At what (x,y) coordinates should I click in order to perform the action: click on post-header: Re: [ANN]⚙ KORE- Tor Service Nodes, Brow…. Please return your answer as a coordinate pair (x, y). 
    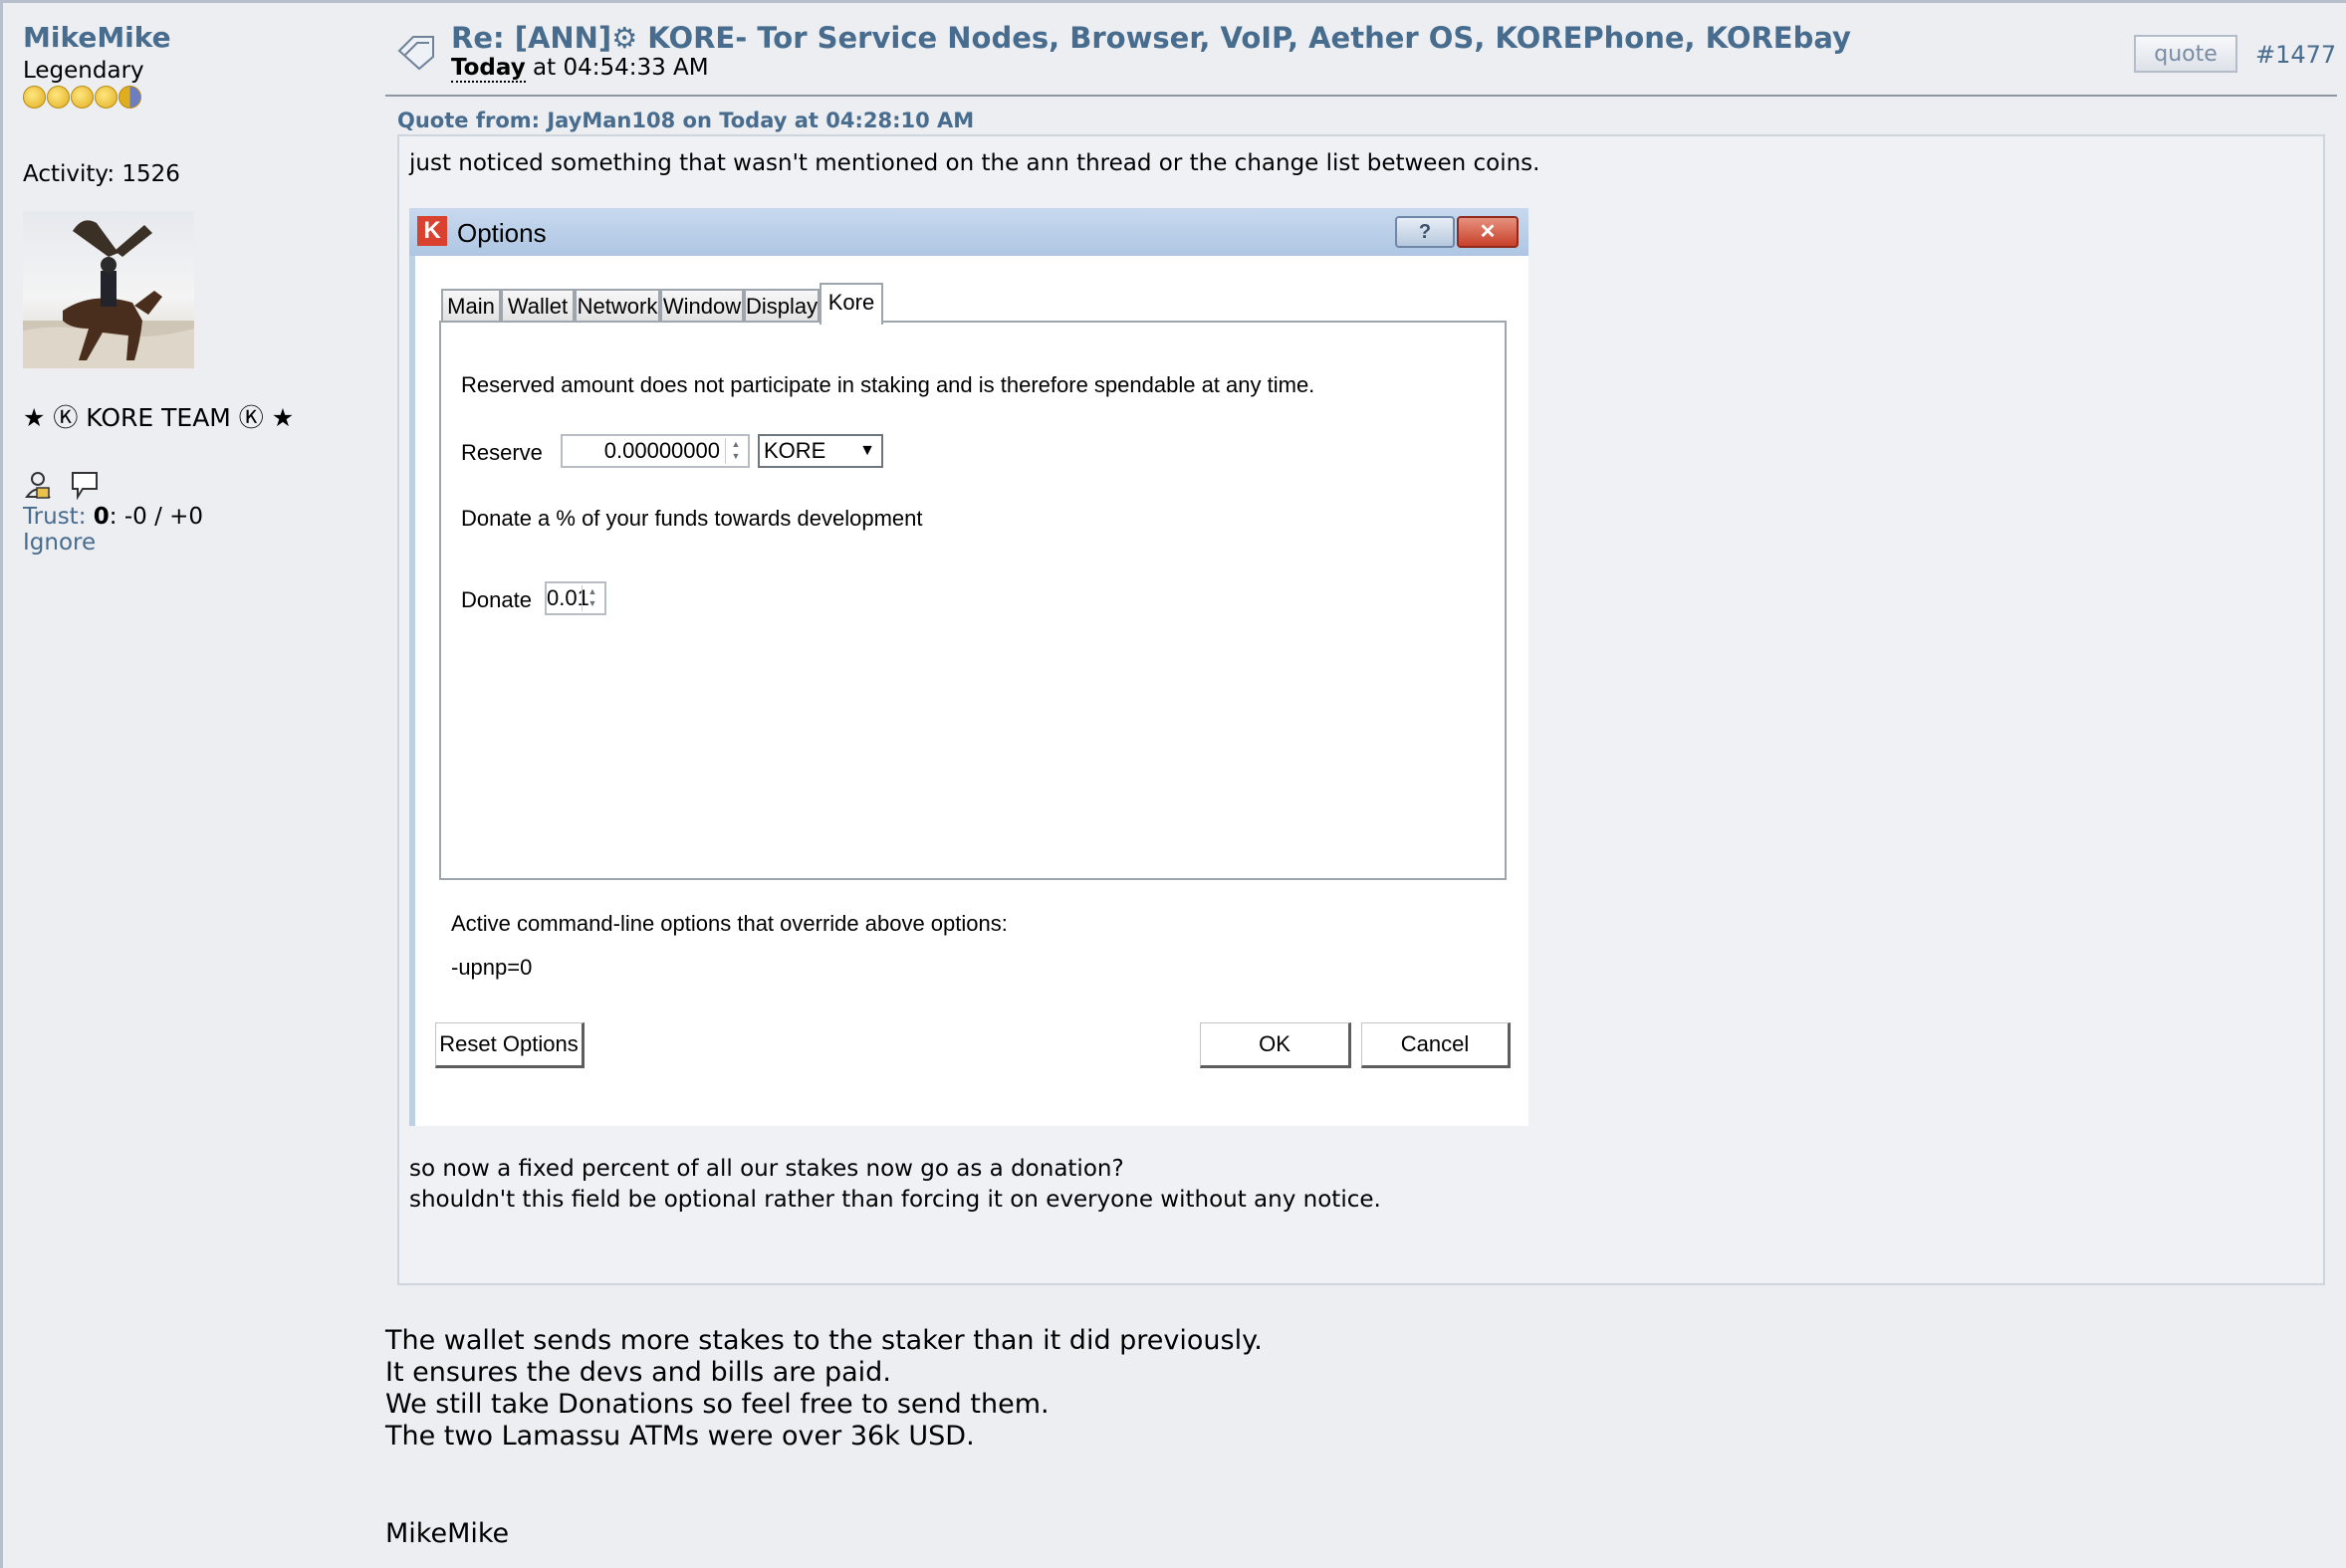
    Looking at the image, I should click on (1361, 50).